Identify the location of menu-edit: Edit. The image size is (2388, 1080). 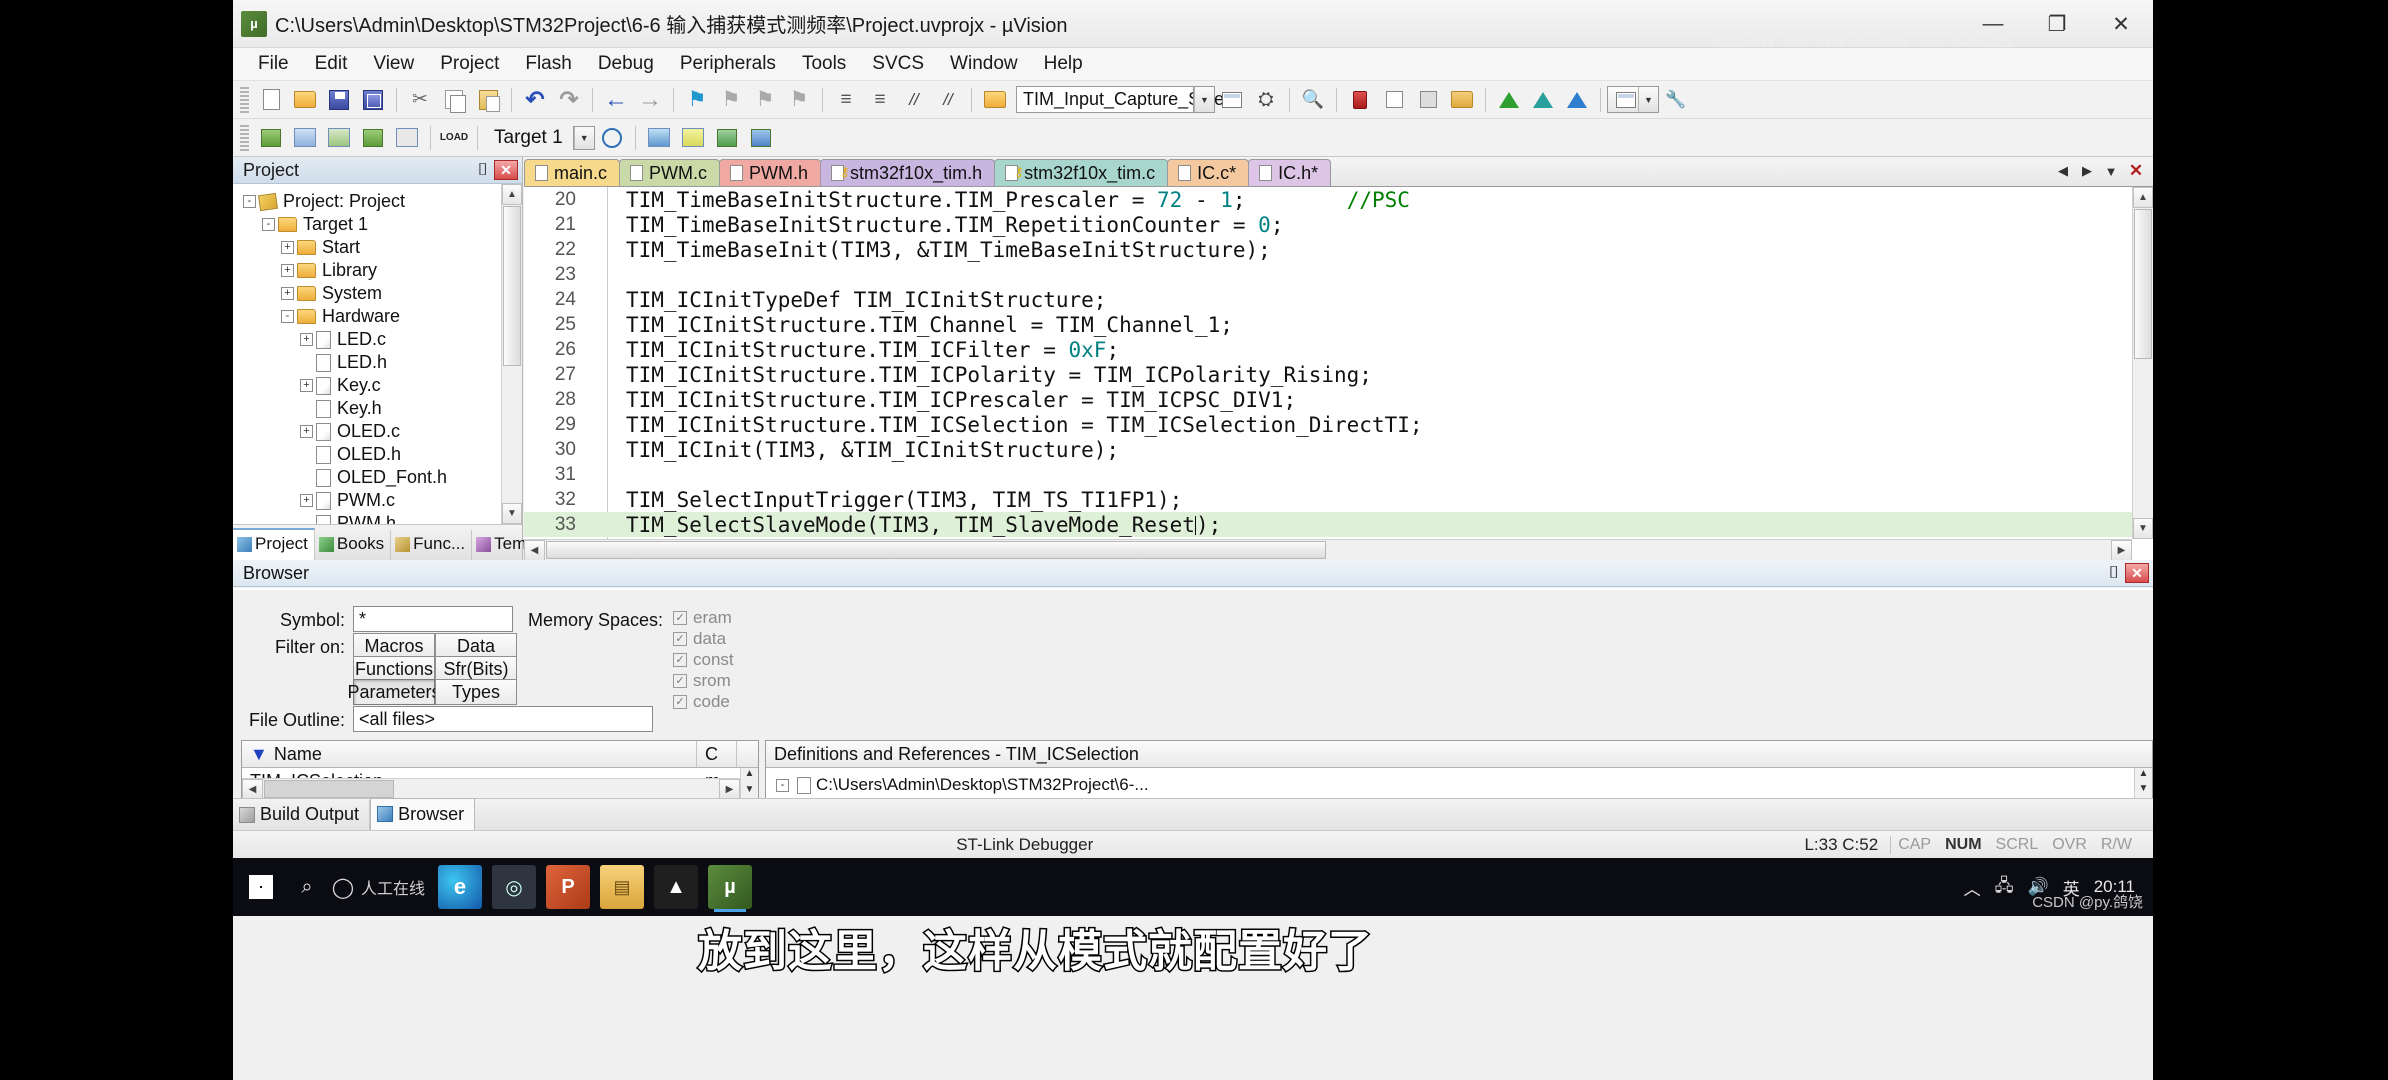
(331, 64).